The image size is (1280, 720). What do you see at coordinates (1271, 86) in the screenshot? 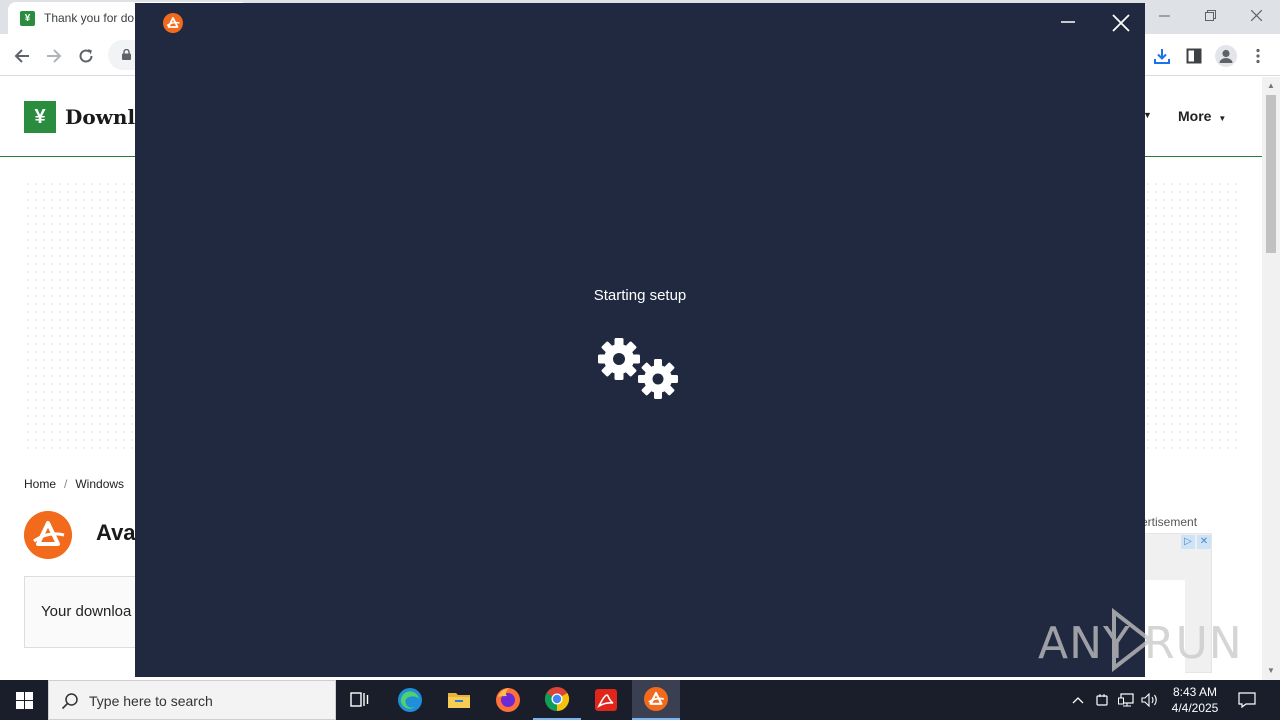
I see `scroll-up-icon: ▲` at bounding box center [1271, 86].